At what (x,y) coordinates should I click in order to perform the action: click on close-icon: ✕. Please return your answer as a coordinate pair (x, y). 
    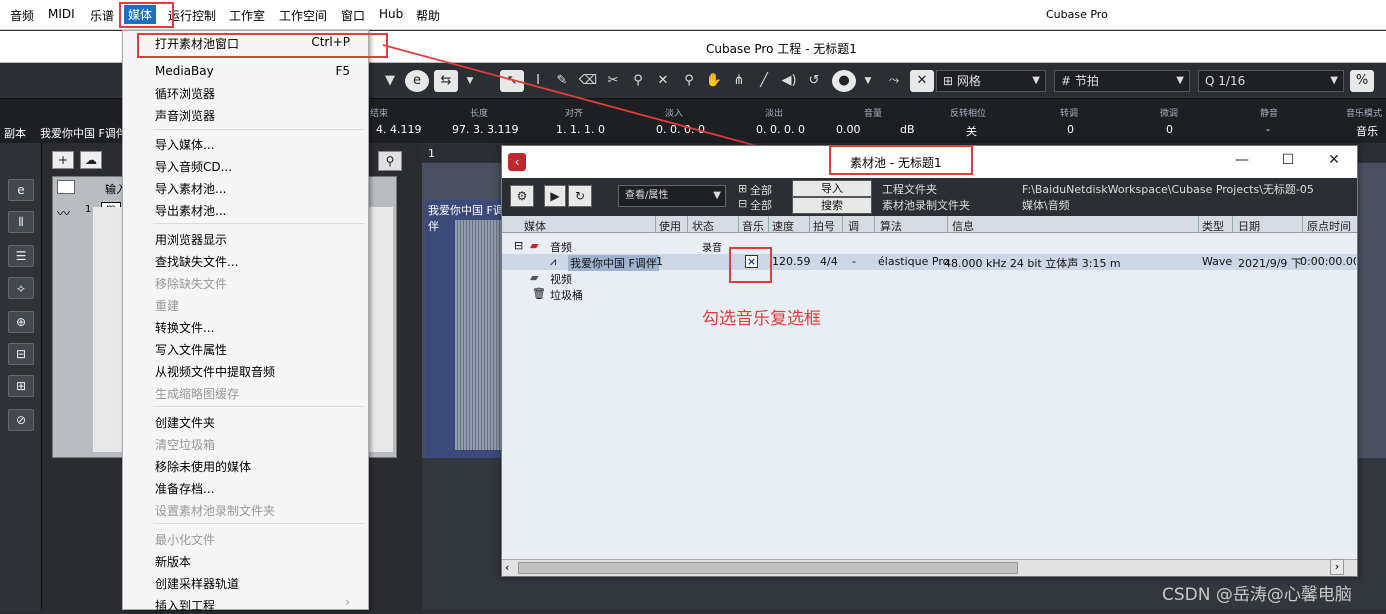
    Looking at the image, I should click on (1334, 160).